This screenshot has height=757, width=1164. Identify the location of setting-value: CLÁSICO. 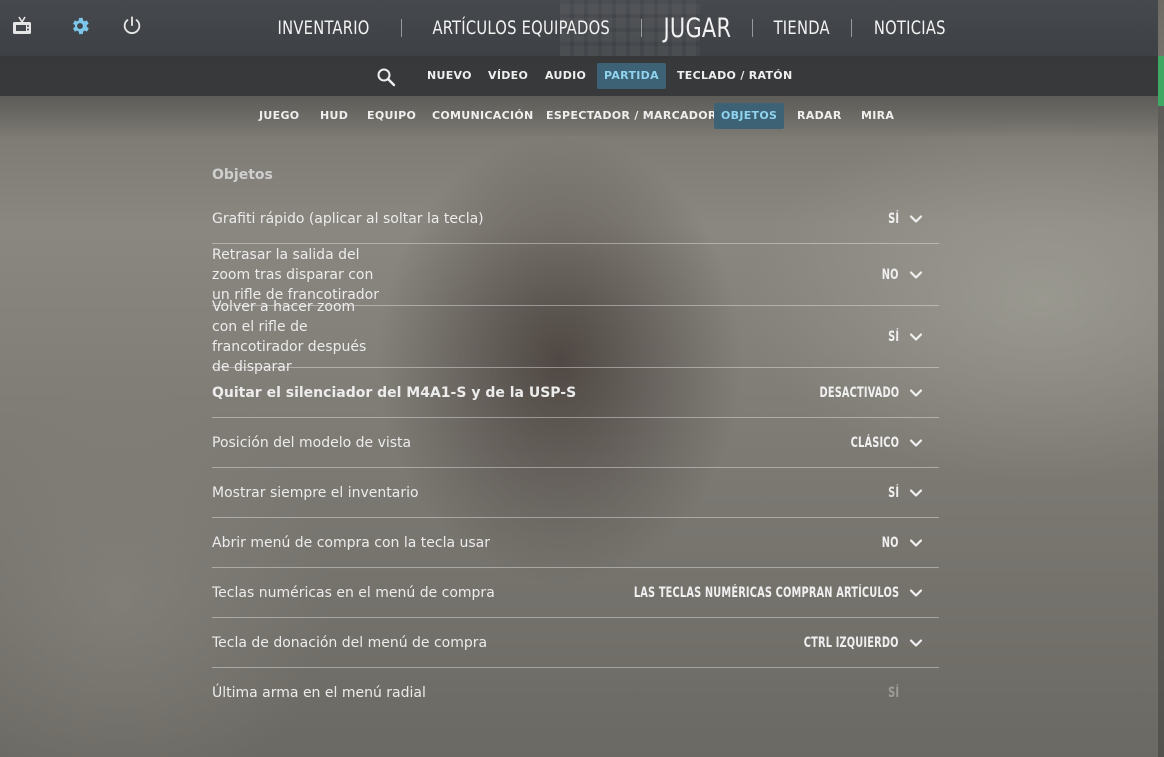
(874, 442).